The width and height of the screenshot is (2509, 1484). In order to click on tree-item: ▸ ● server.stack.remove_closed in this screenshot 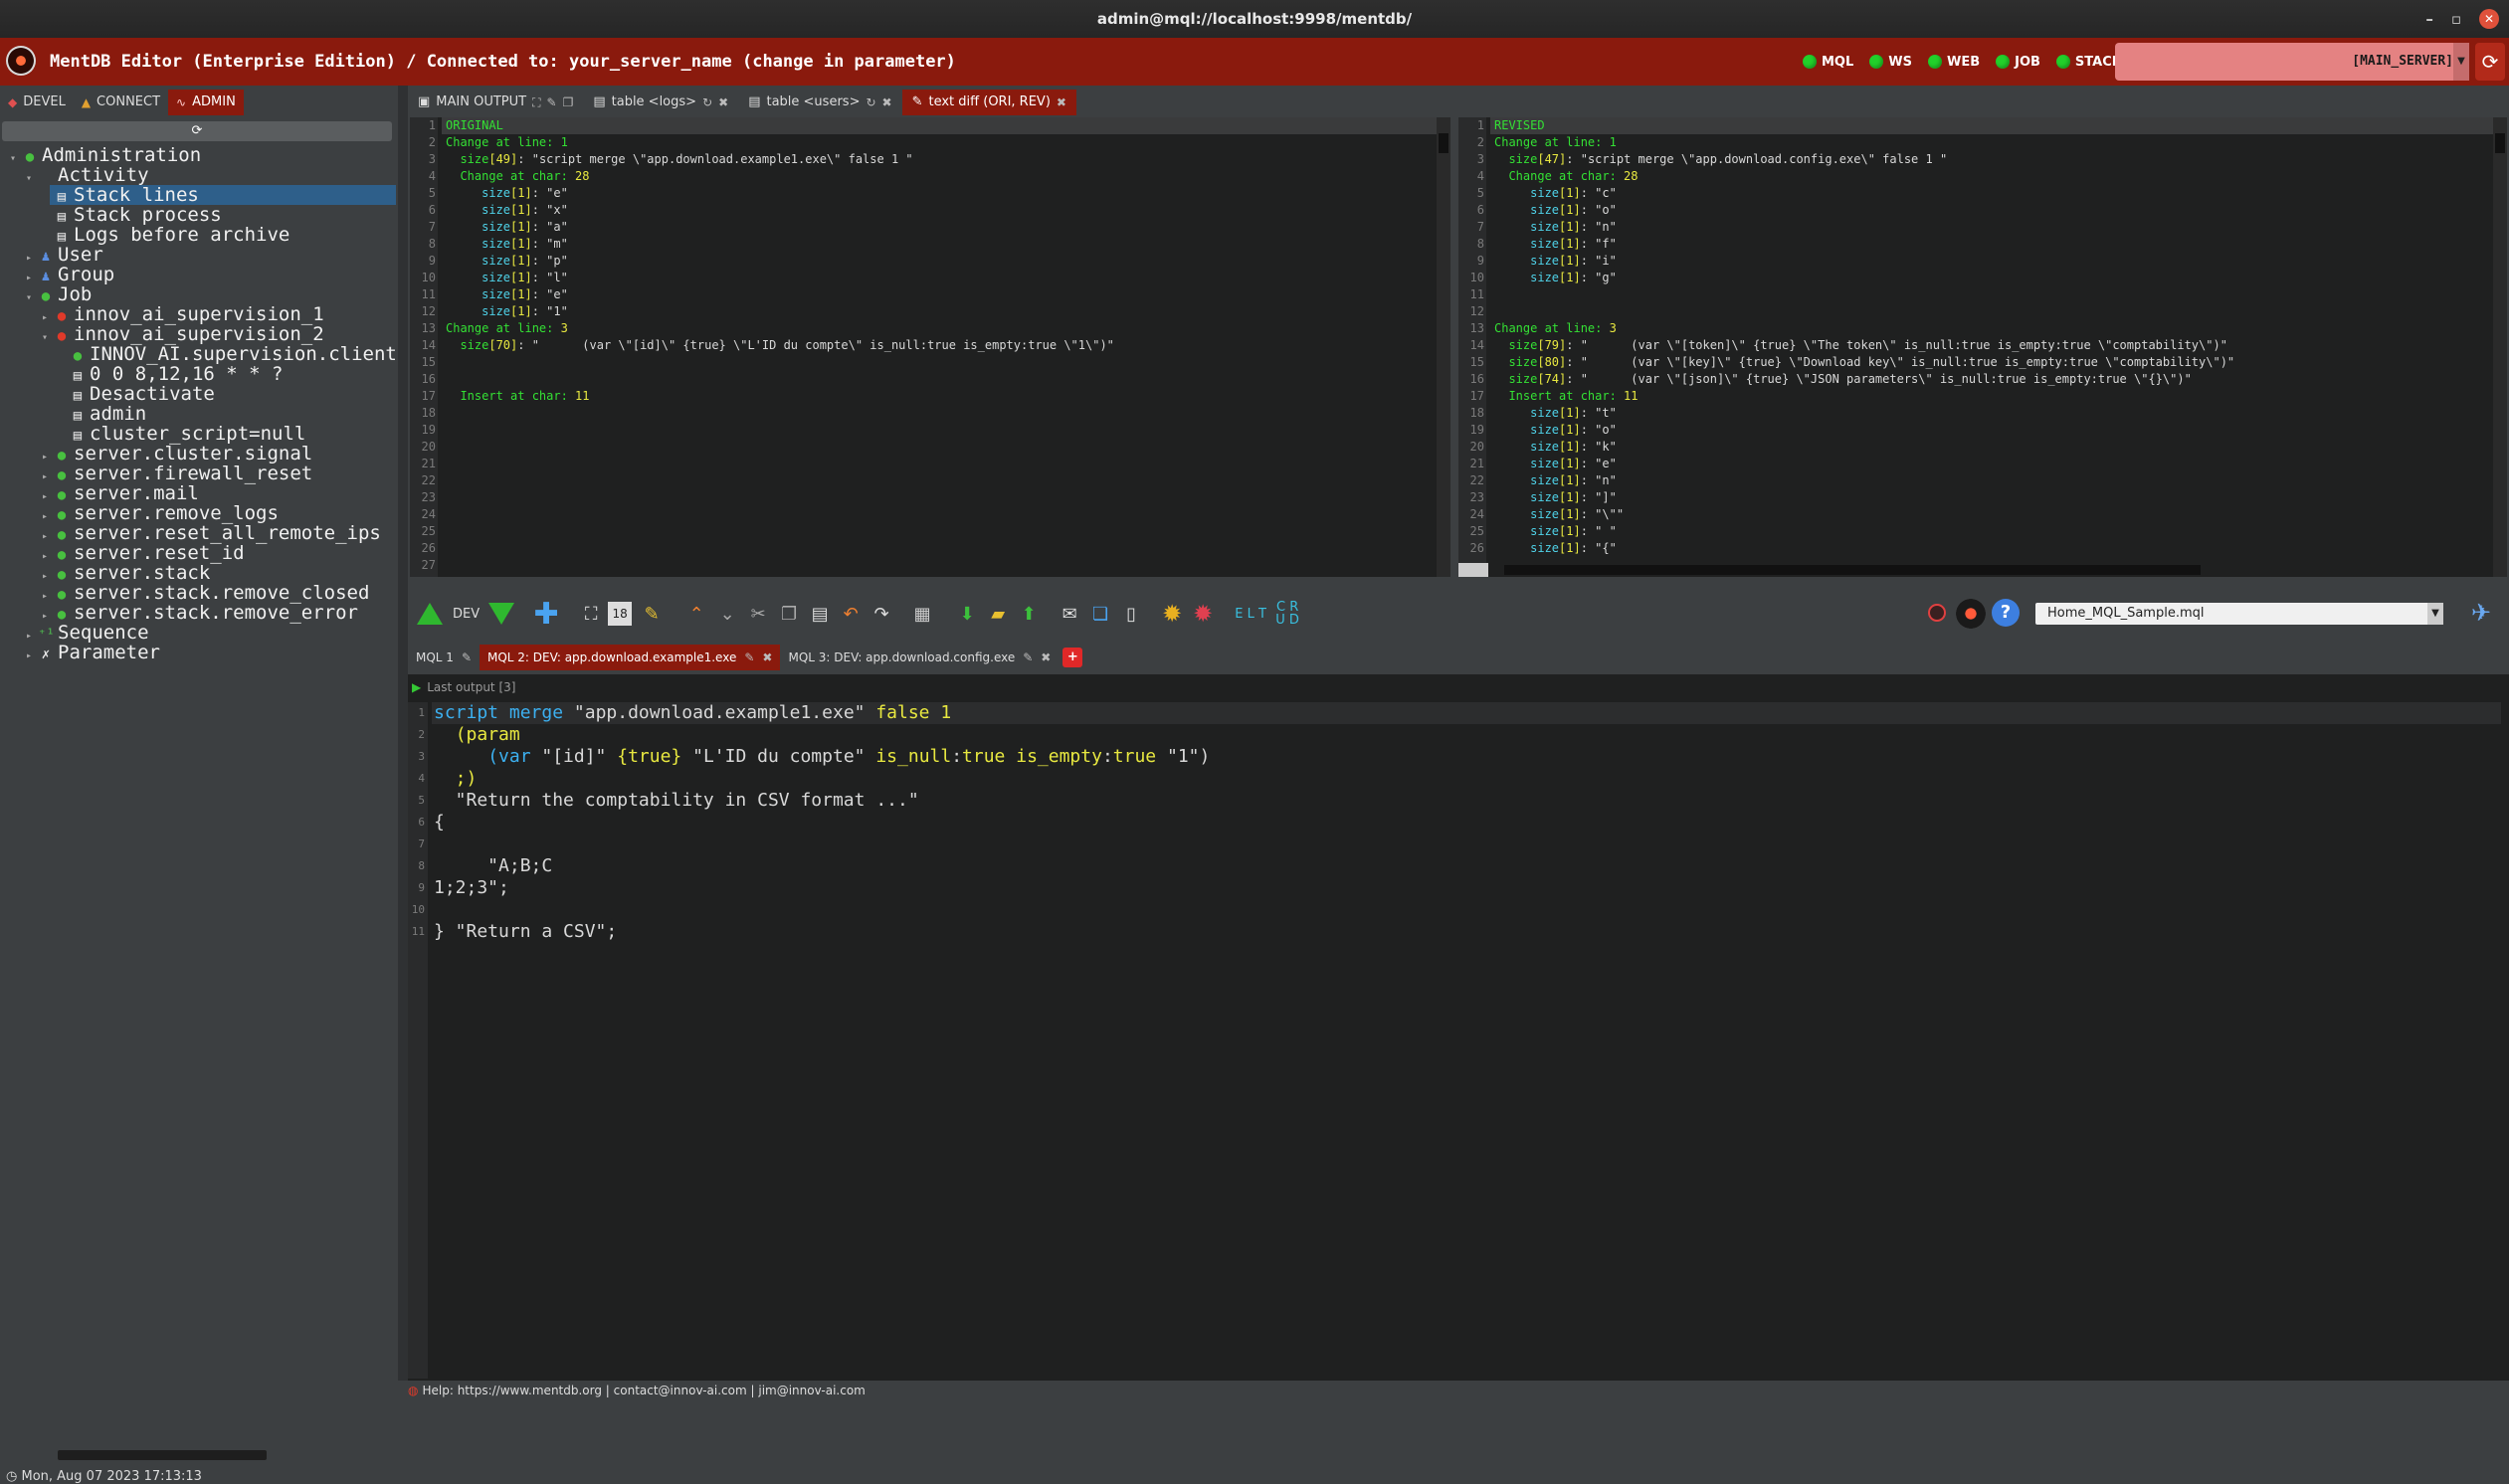, I will do `click(198, 593)`.